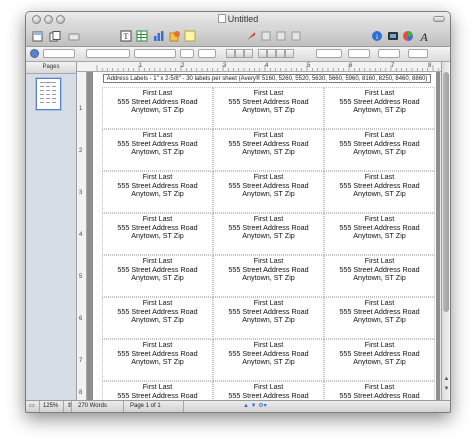 The image size is (474, 444). Describe the element at coordinates (81, 277) in the screenshot. I see `vruler-number: 5` at that location.